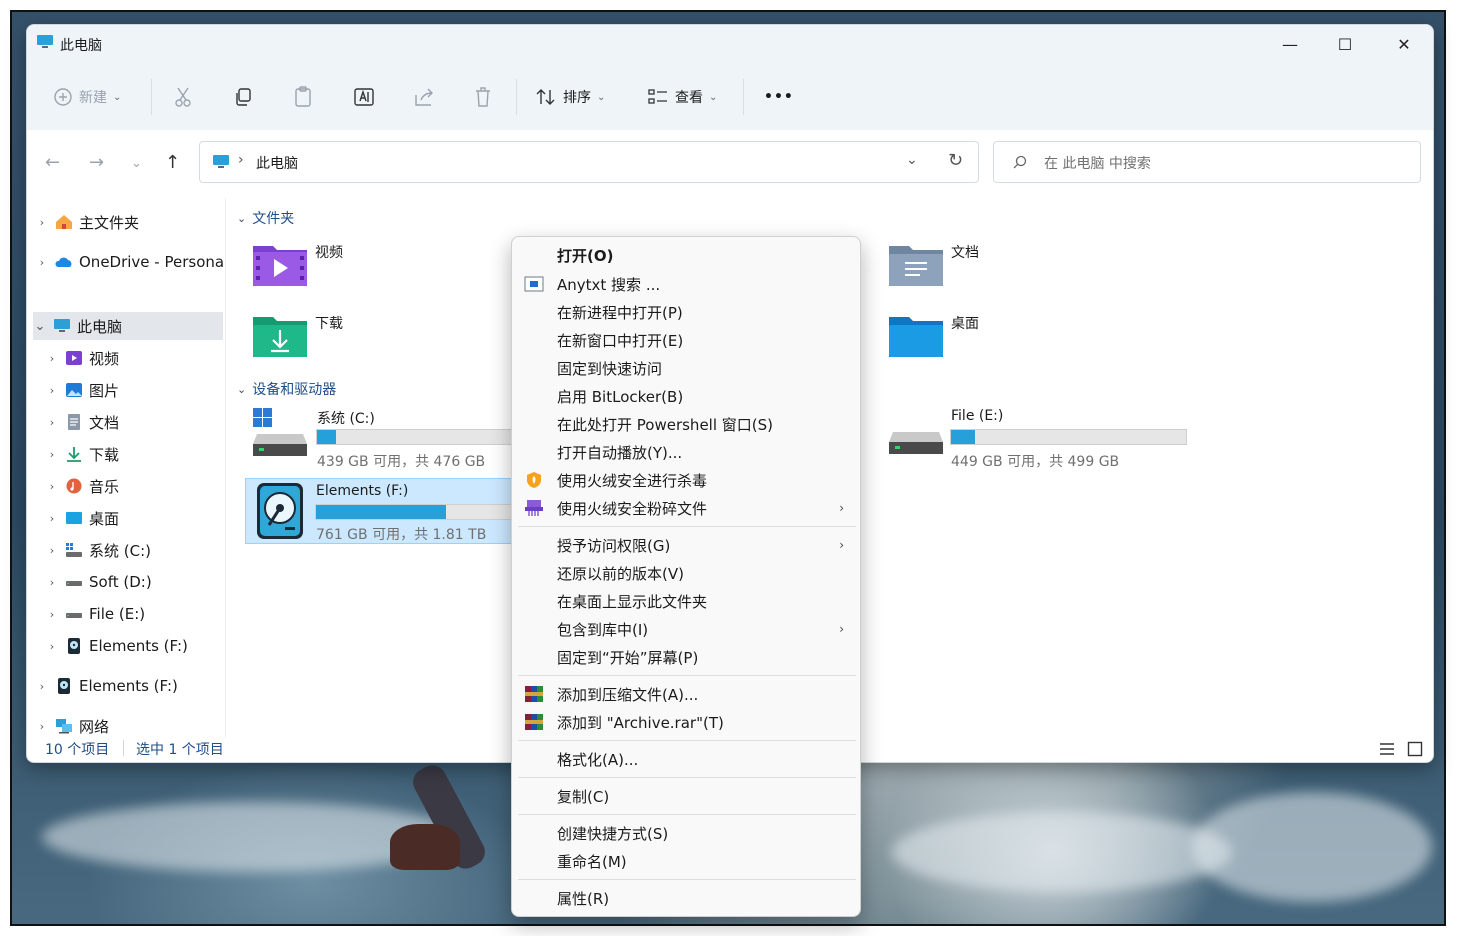 The width and height of the screenshot is (1458, 936). Describe the element at coordinates (686, 255) in the screenshot. I see `menu-item-open: 打开(O)` at that location.